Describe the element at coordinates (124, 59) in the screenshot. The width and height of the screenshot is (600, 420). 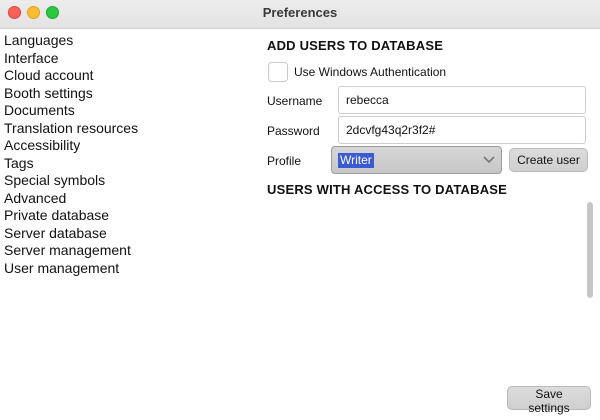
I see `sidebar-item-interface: Interface` at that location.